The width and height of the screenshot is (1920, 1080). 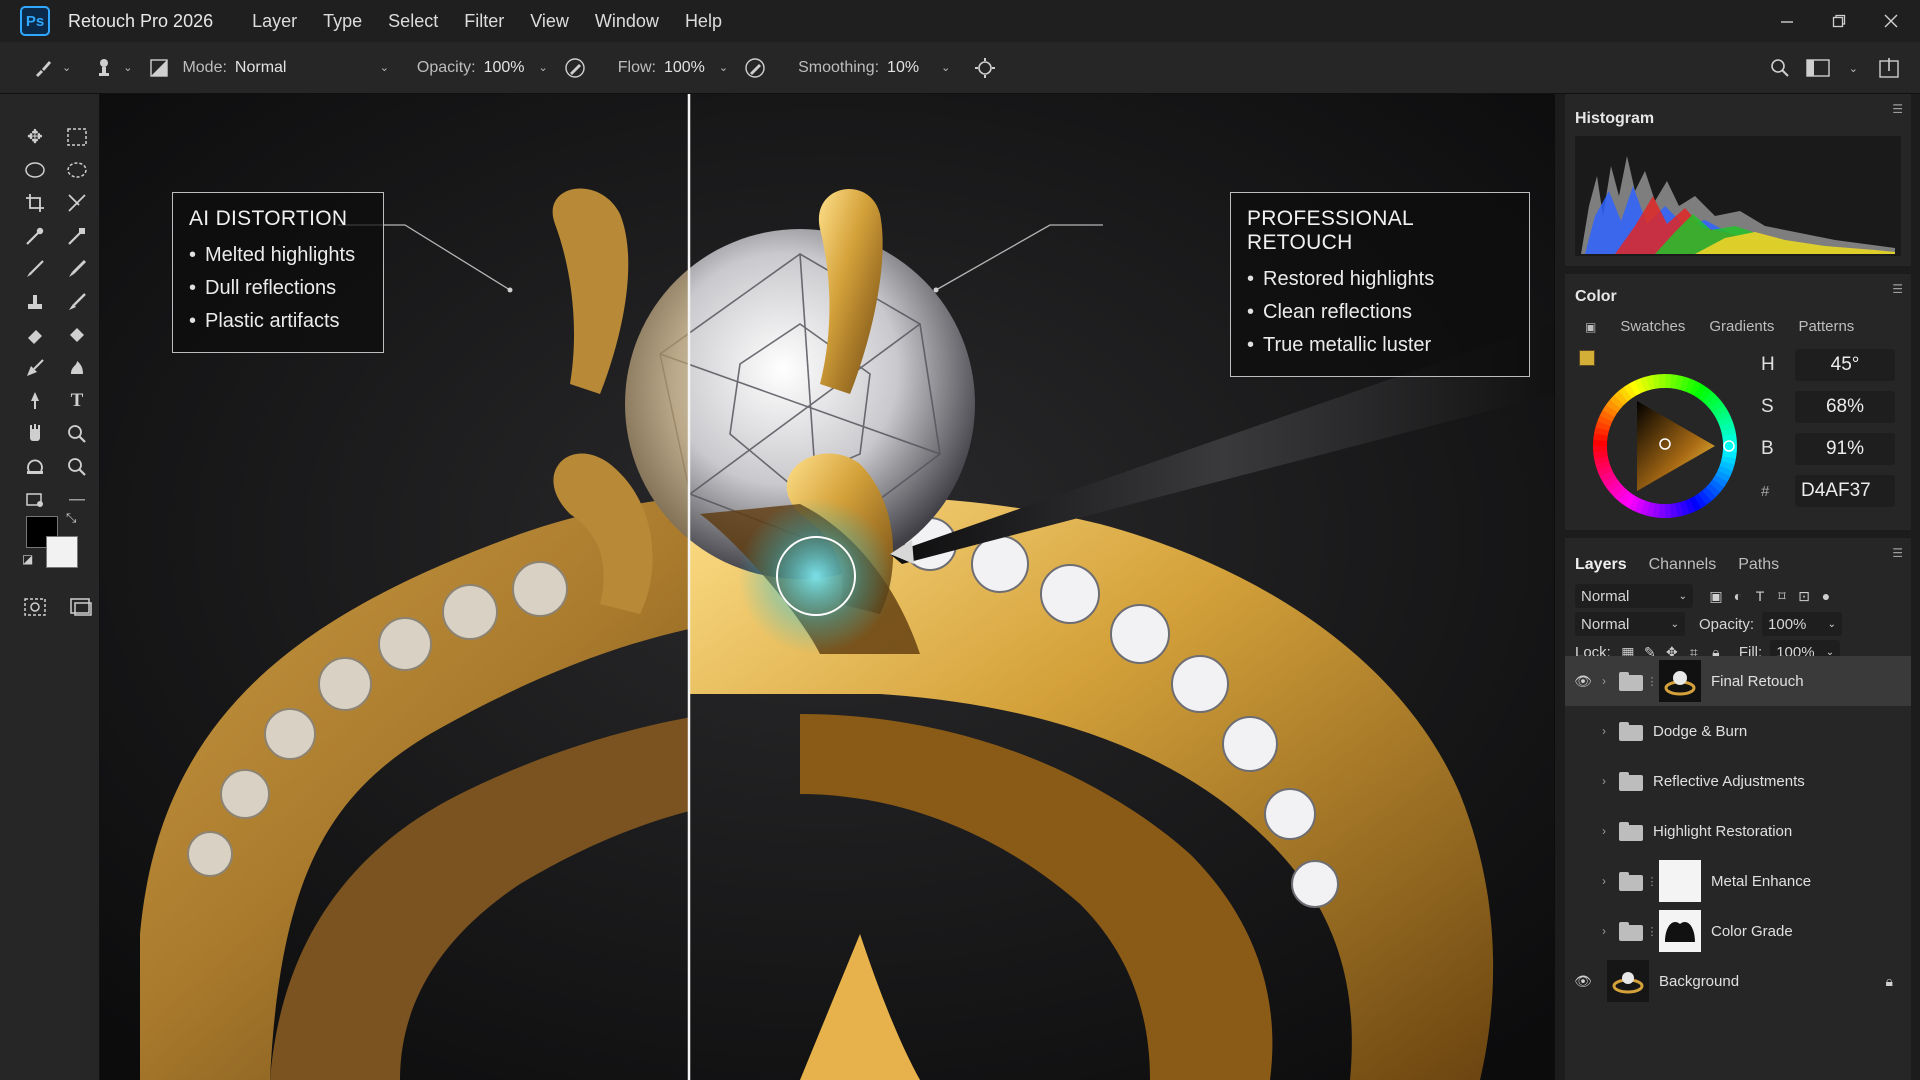 I want to click on close-icon, so click(x=1891, y=21).